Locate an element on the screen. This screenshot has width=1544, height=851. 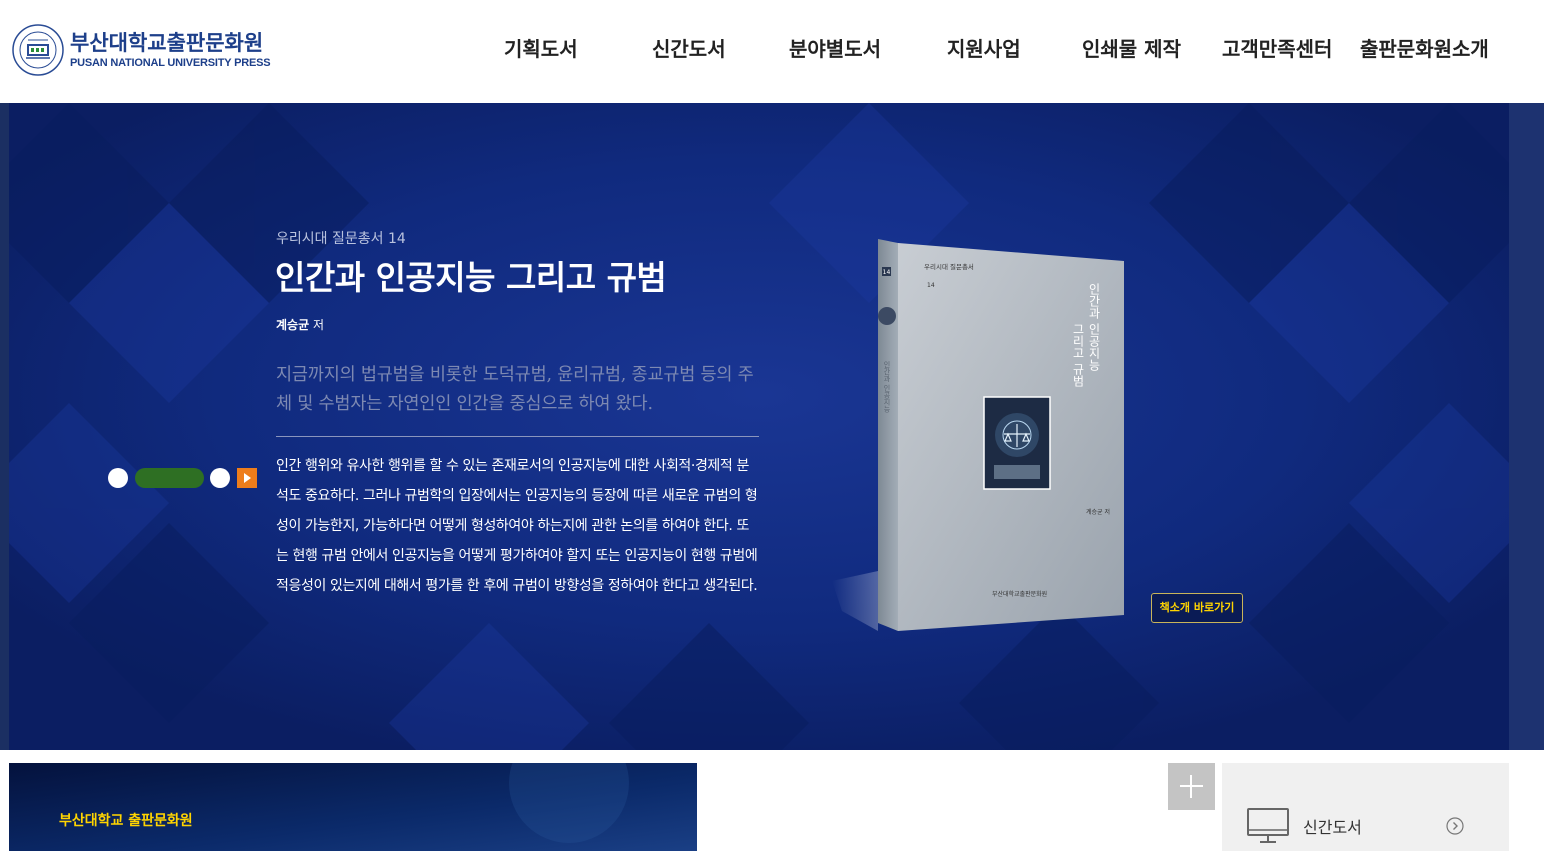
cover-spine-title: 인간과 인공지능 is located at coordinates (887, 386).